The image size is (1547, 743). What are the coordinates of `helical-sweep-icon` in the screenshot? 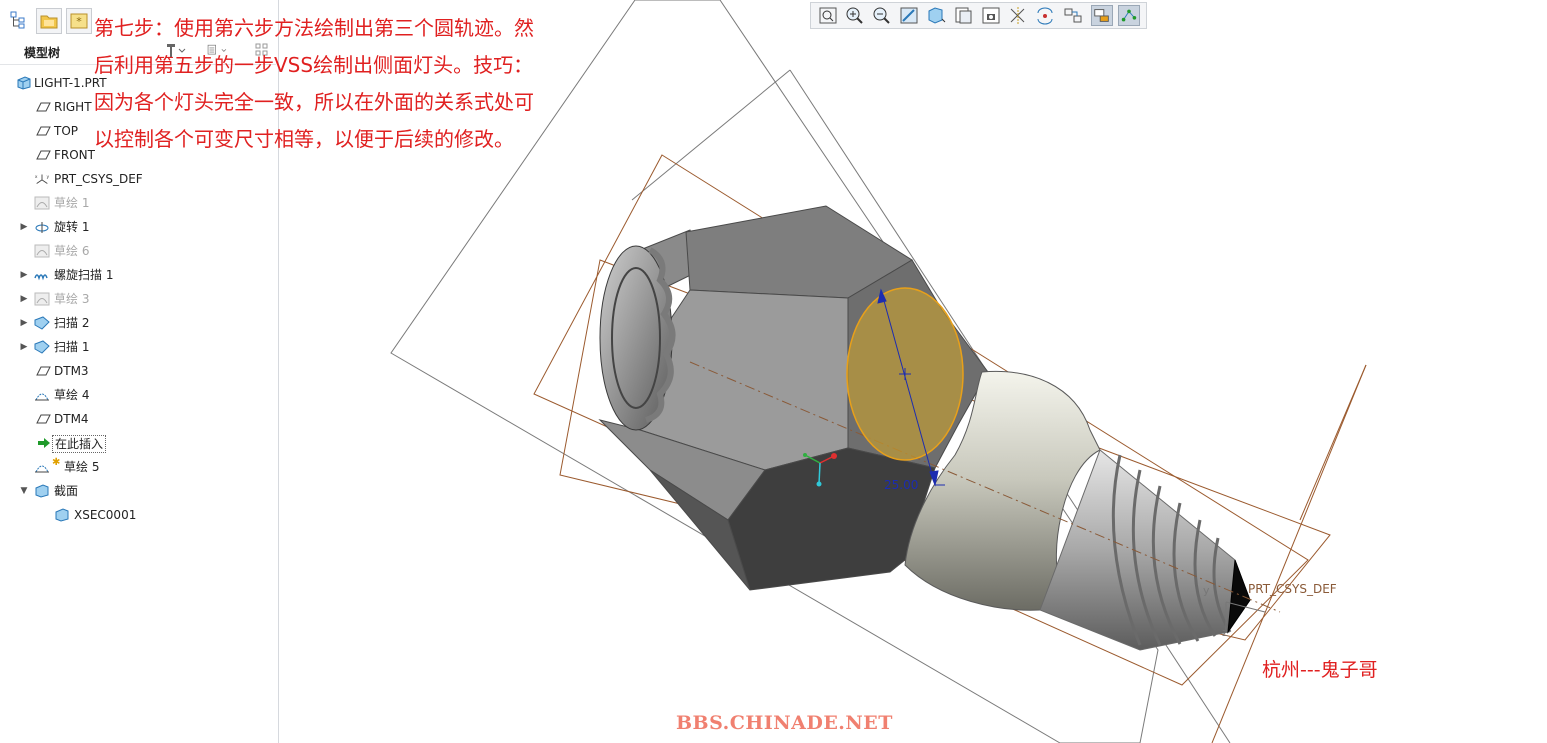 It's located at (41, 277).